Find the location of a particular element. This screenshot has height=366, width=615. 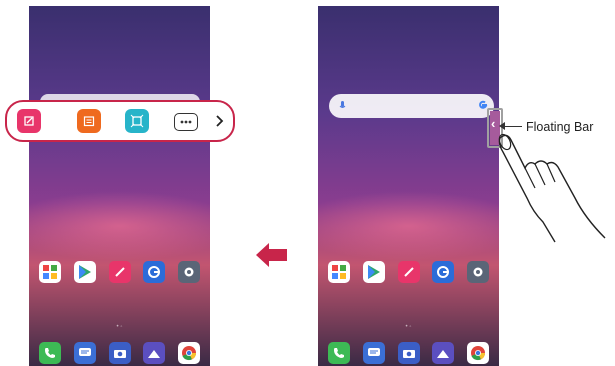

calendar-icon is located at coordinates (89, 121).